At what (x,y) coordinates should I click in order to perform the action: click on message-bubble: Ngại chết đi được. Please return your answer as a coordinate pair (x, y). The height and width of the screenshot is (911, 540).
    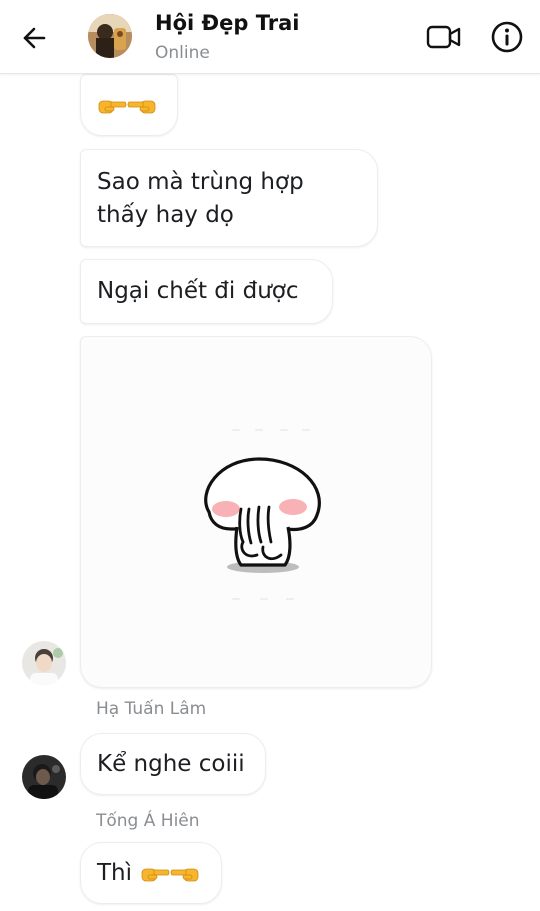
    Looking at the image, I should click on (206, 291).